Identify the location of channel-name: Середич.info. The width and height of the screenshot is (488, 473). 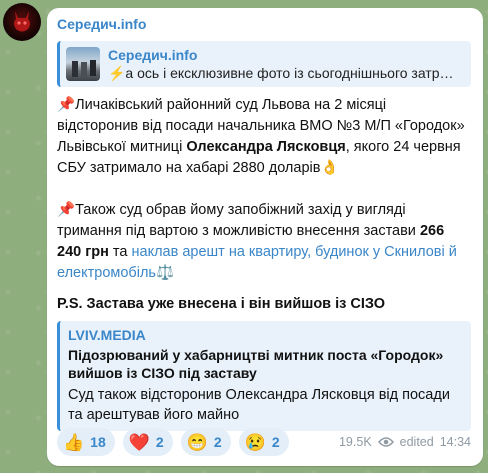
(264, 25).